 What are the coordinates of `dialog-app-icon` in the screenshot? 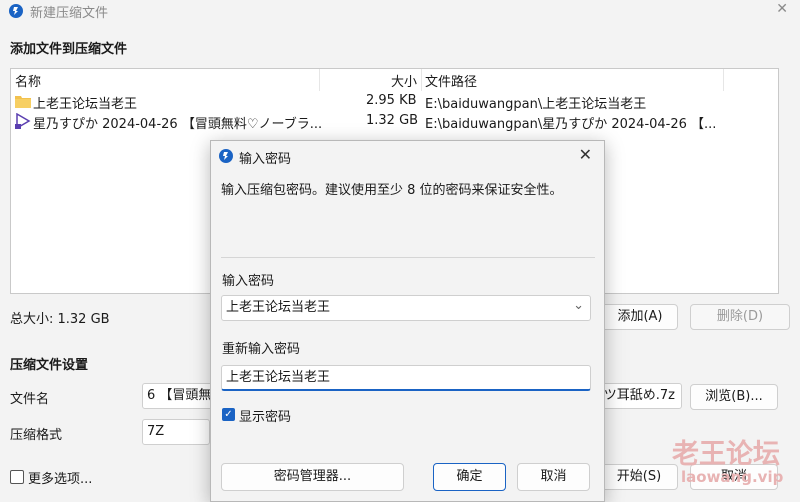 It's located at (226, 156).